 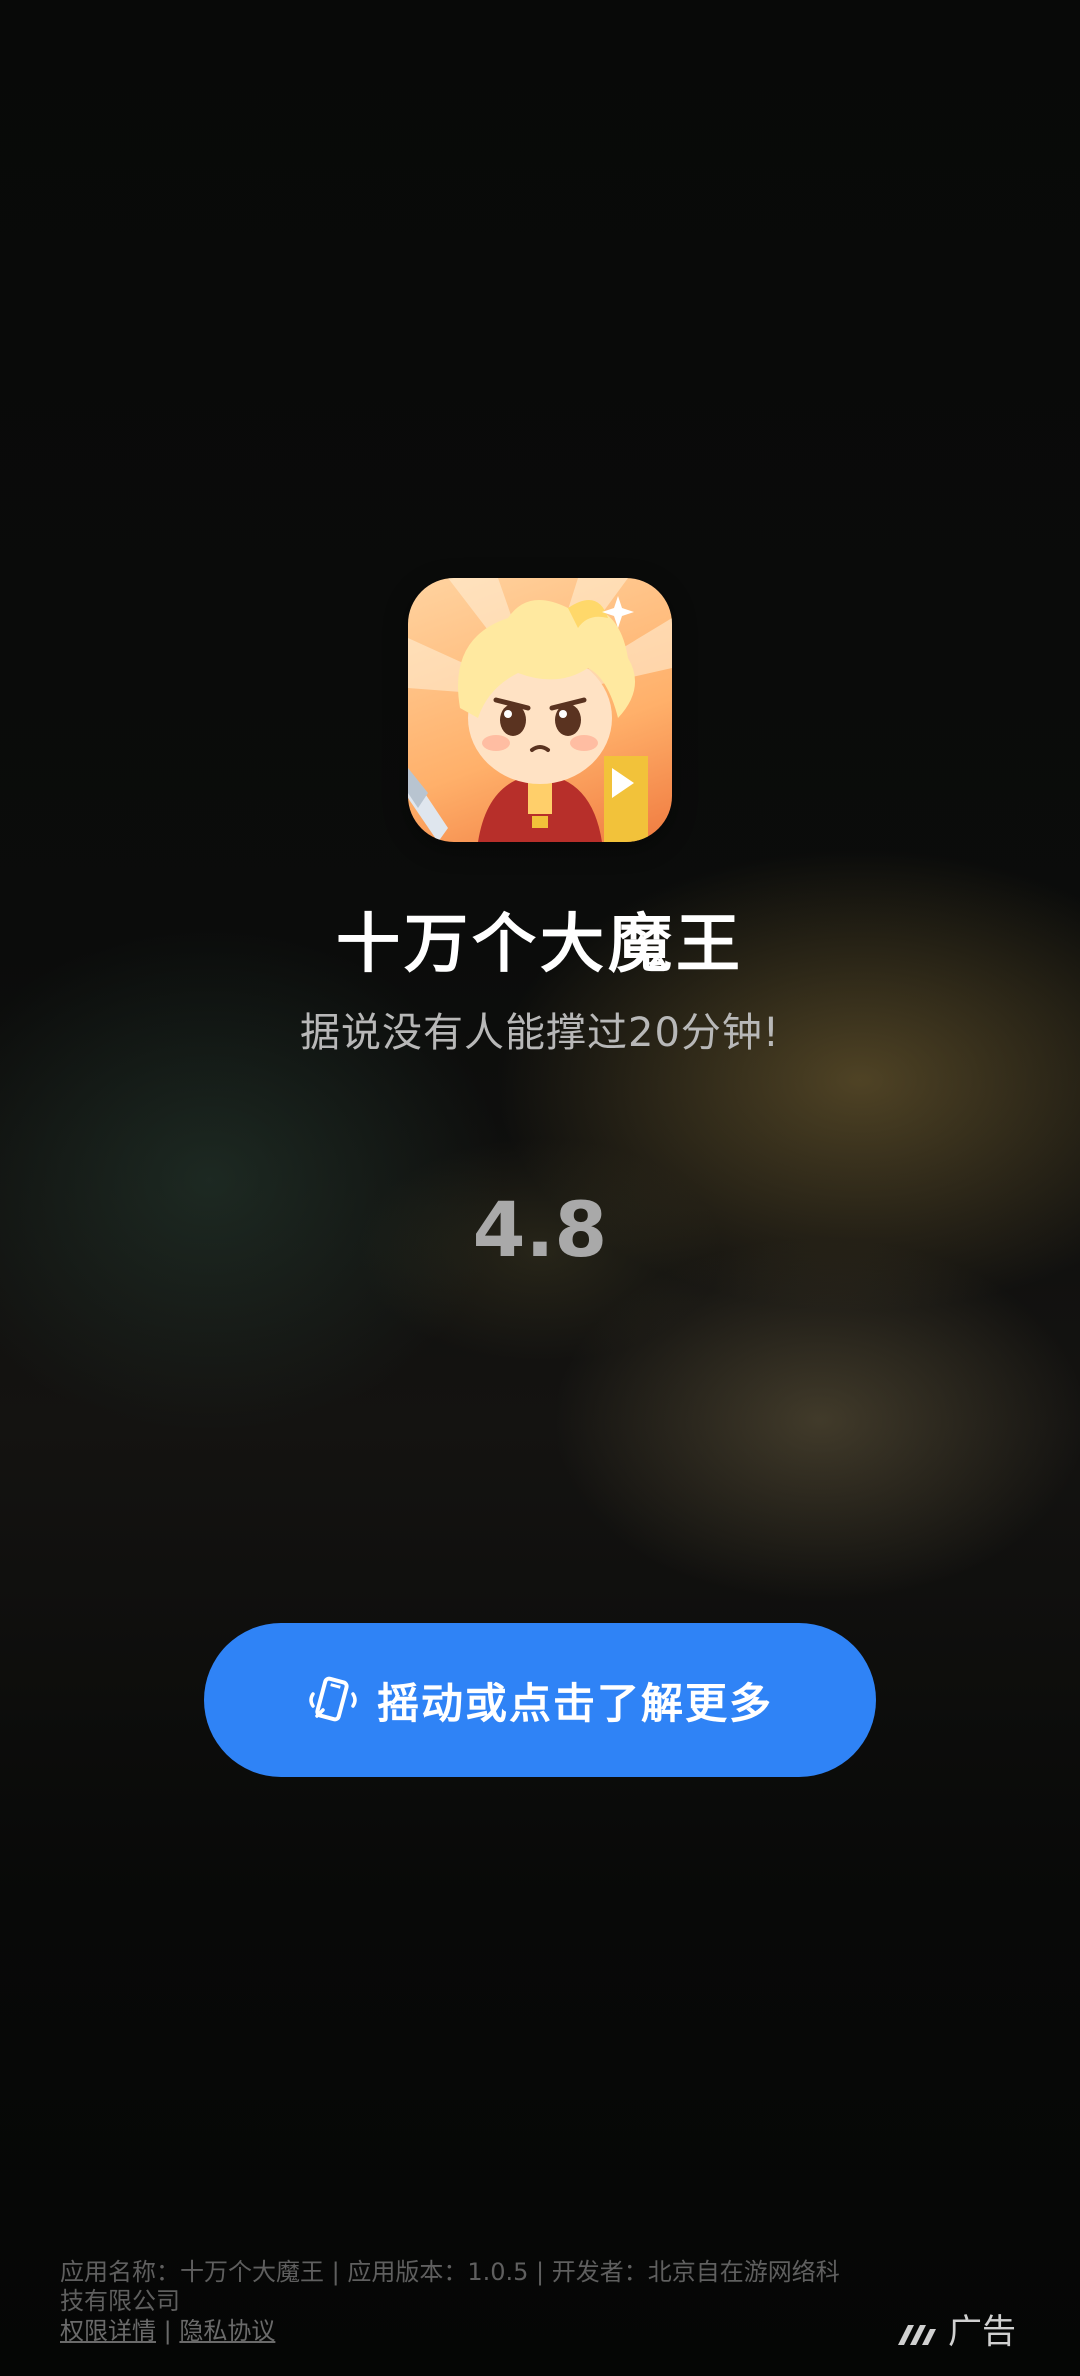 I want to click on app-rating: 4.8, so click(x=540, y=1229).